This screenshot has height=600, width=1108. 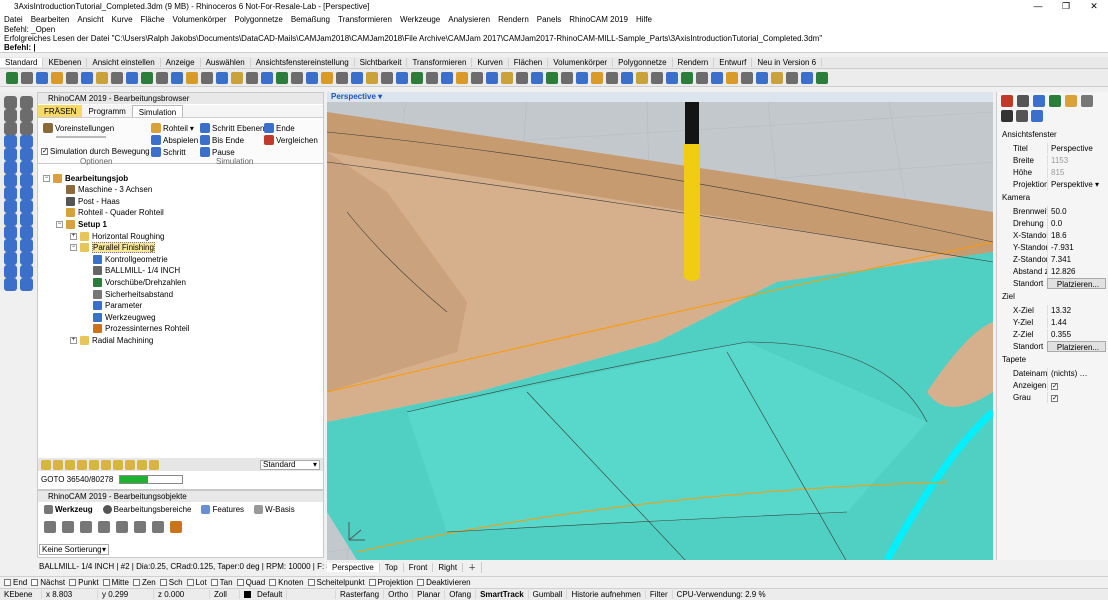 What do you see at coordinates (529, 62) in the screenshot?
I see `tab-flaechen: Flächen` at bounding box center [529, 62].